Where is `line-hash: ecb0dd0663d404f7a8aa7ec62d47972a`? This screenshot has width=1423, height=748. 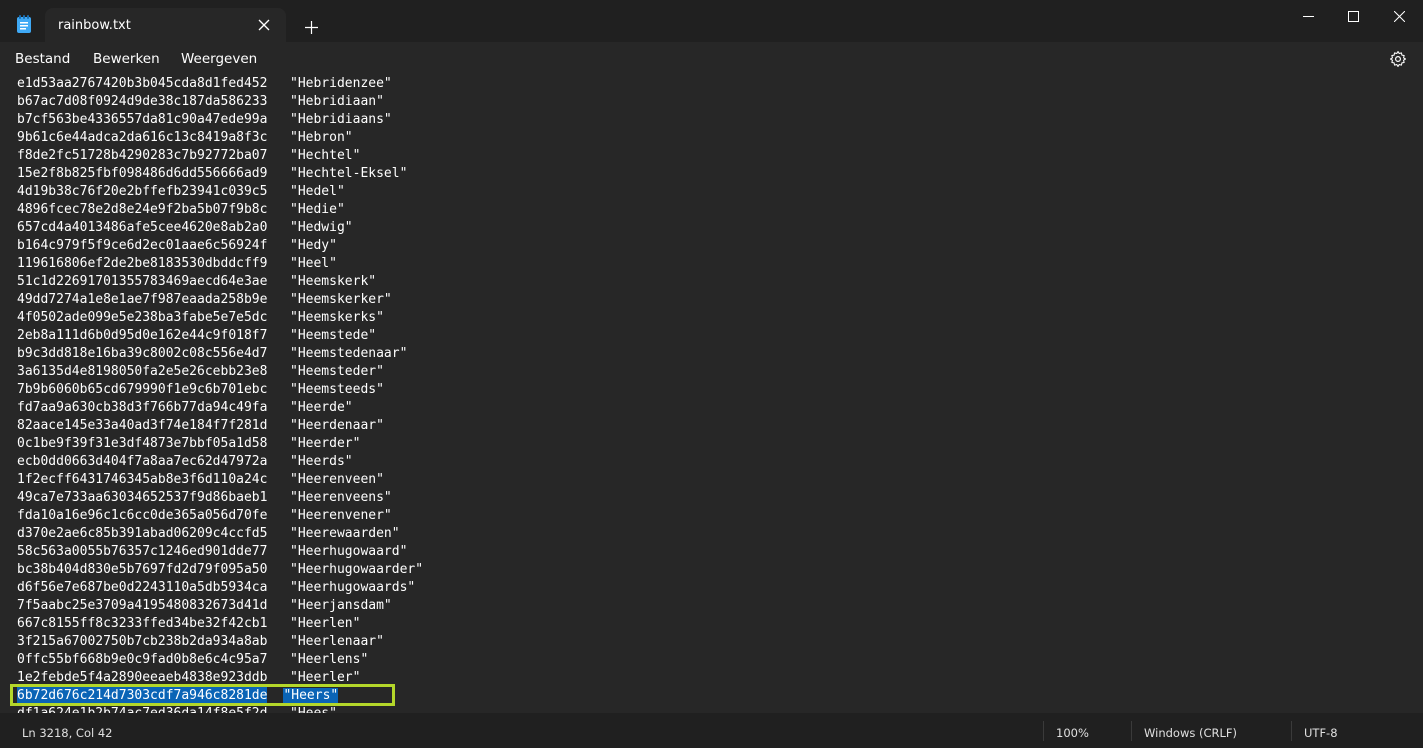 line-hash: ecb0dd0663d404f7a8aa7ec62d47972a is located at coordinates (142, 461).